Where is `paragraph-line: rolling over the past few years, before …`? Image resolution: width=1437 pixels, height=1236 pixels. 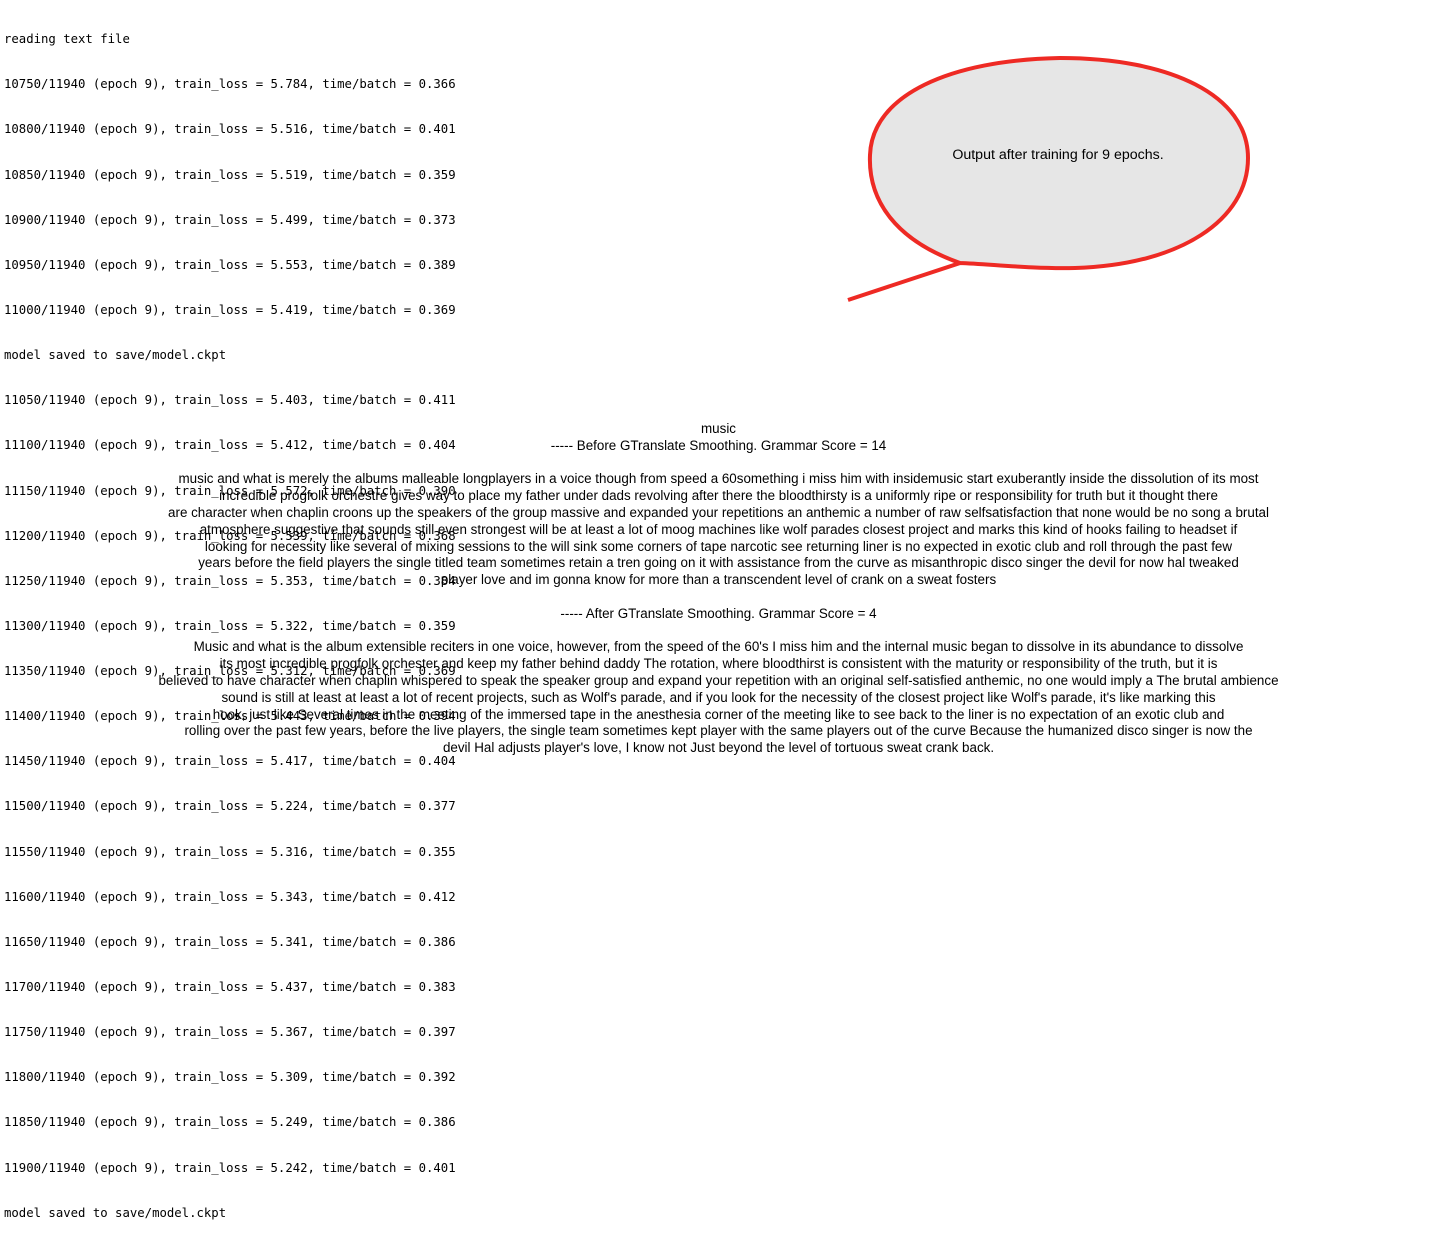
paragraph-line: rolling over the past few years, before … is located at coordinates (718, 731).